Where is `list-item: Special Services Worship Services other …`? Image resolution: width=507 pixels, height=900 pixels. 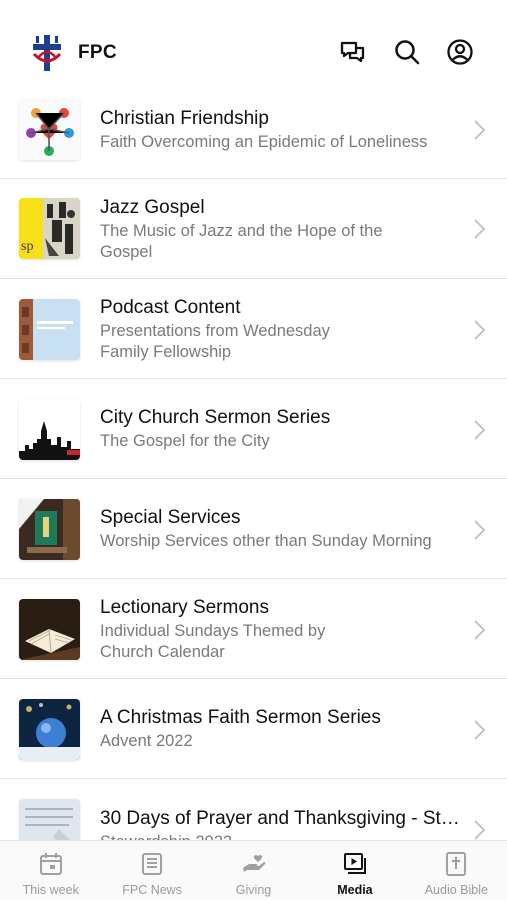 list-item: Special Services Worship Services other … is located at coordinates (253, 529).